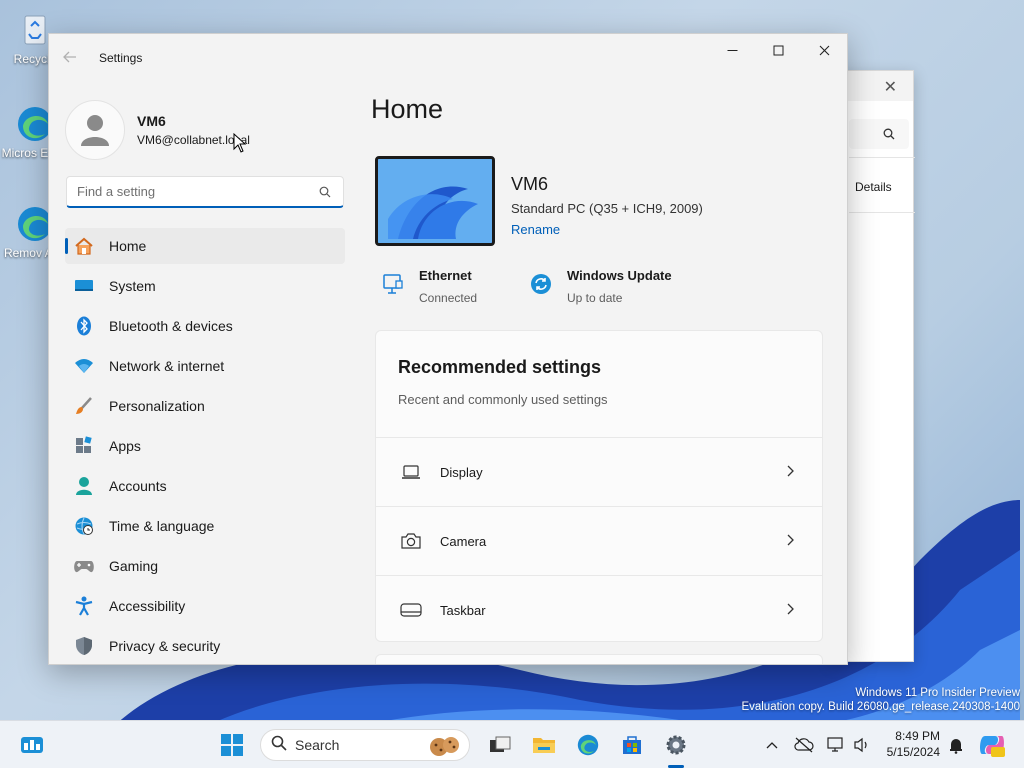 This screenshot has height=768, width=1024. Describe the element at coordinates (187, 191) in the screenshot. I see `search-input` at that location.